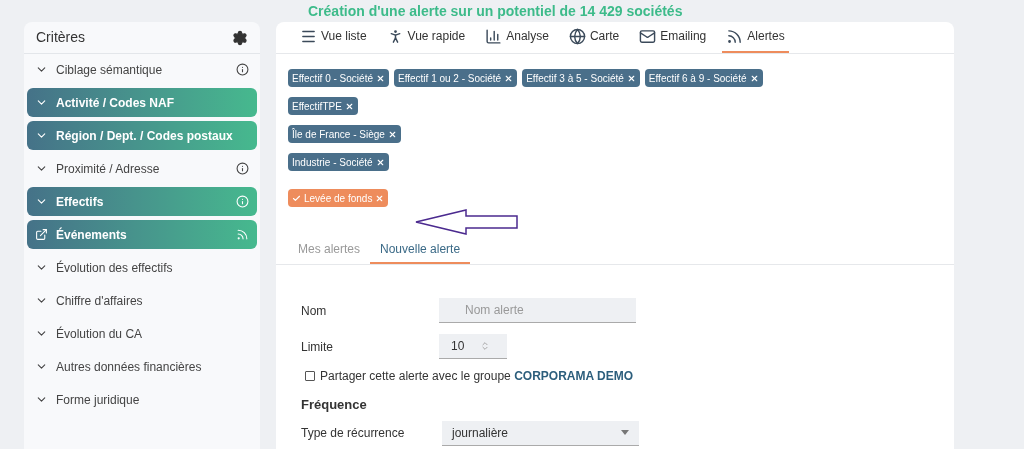 This screenshot has height=449, width=1024. I want to click on filter-tag: EffectifTPE, so click(323, 106).